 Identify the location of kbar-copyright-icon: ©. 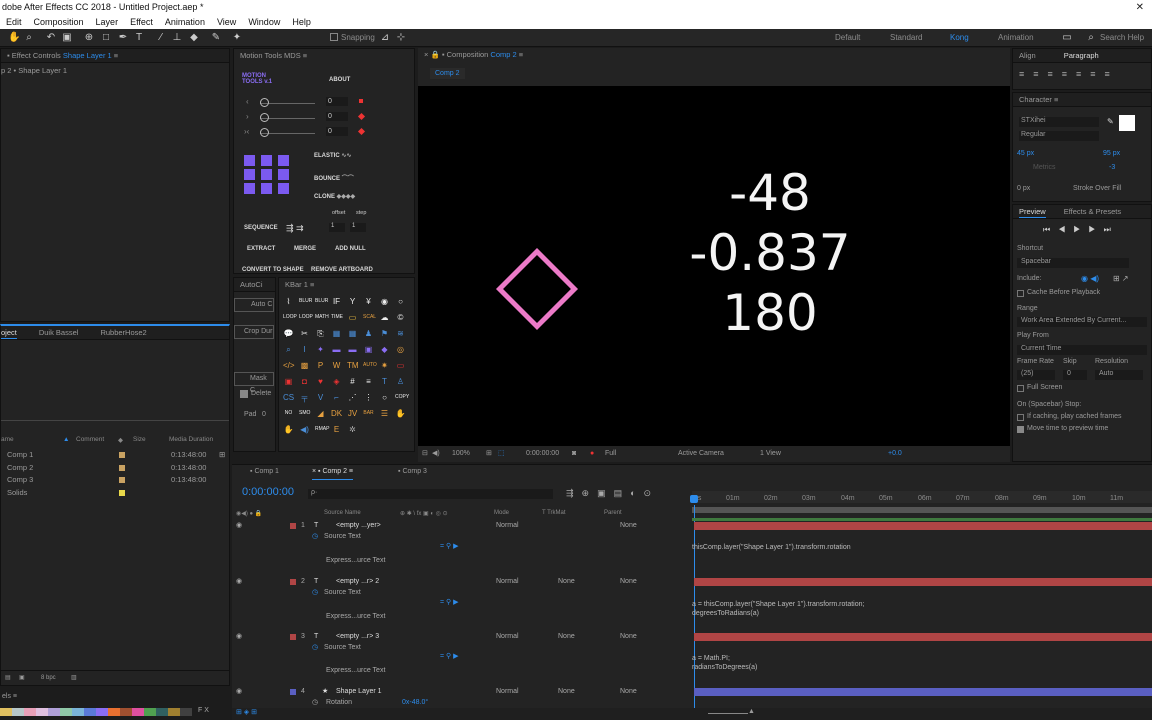
(400, 317).